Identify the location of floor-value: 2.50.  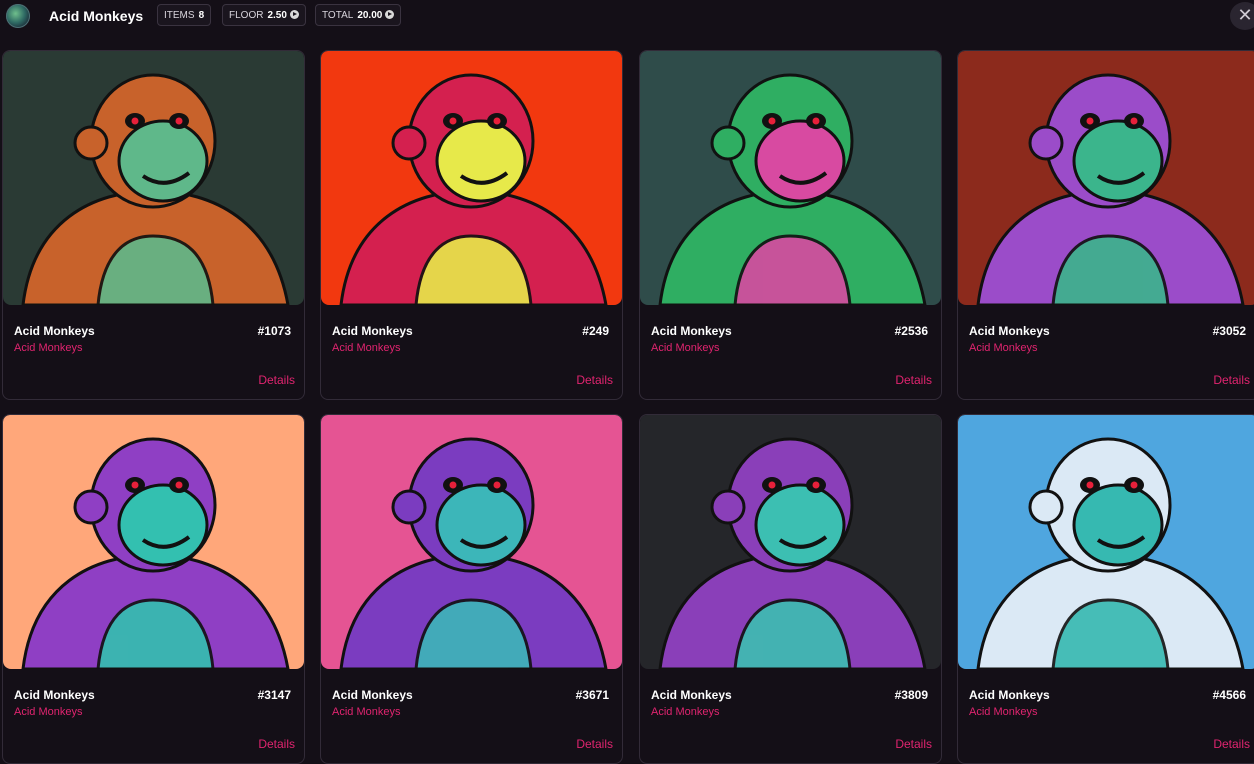
(277, 15).